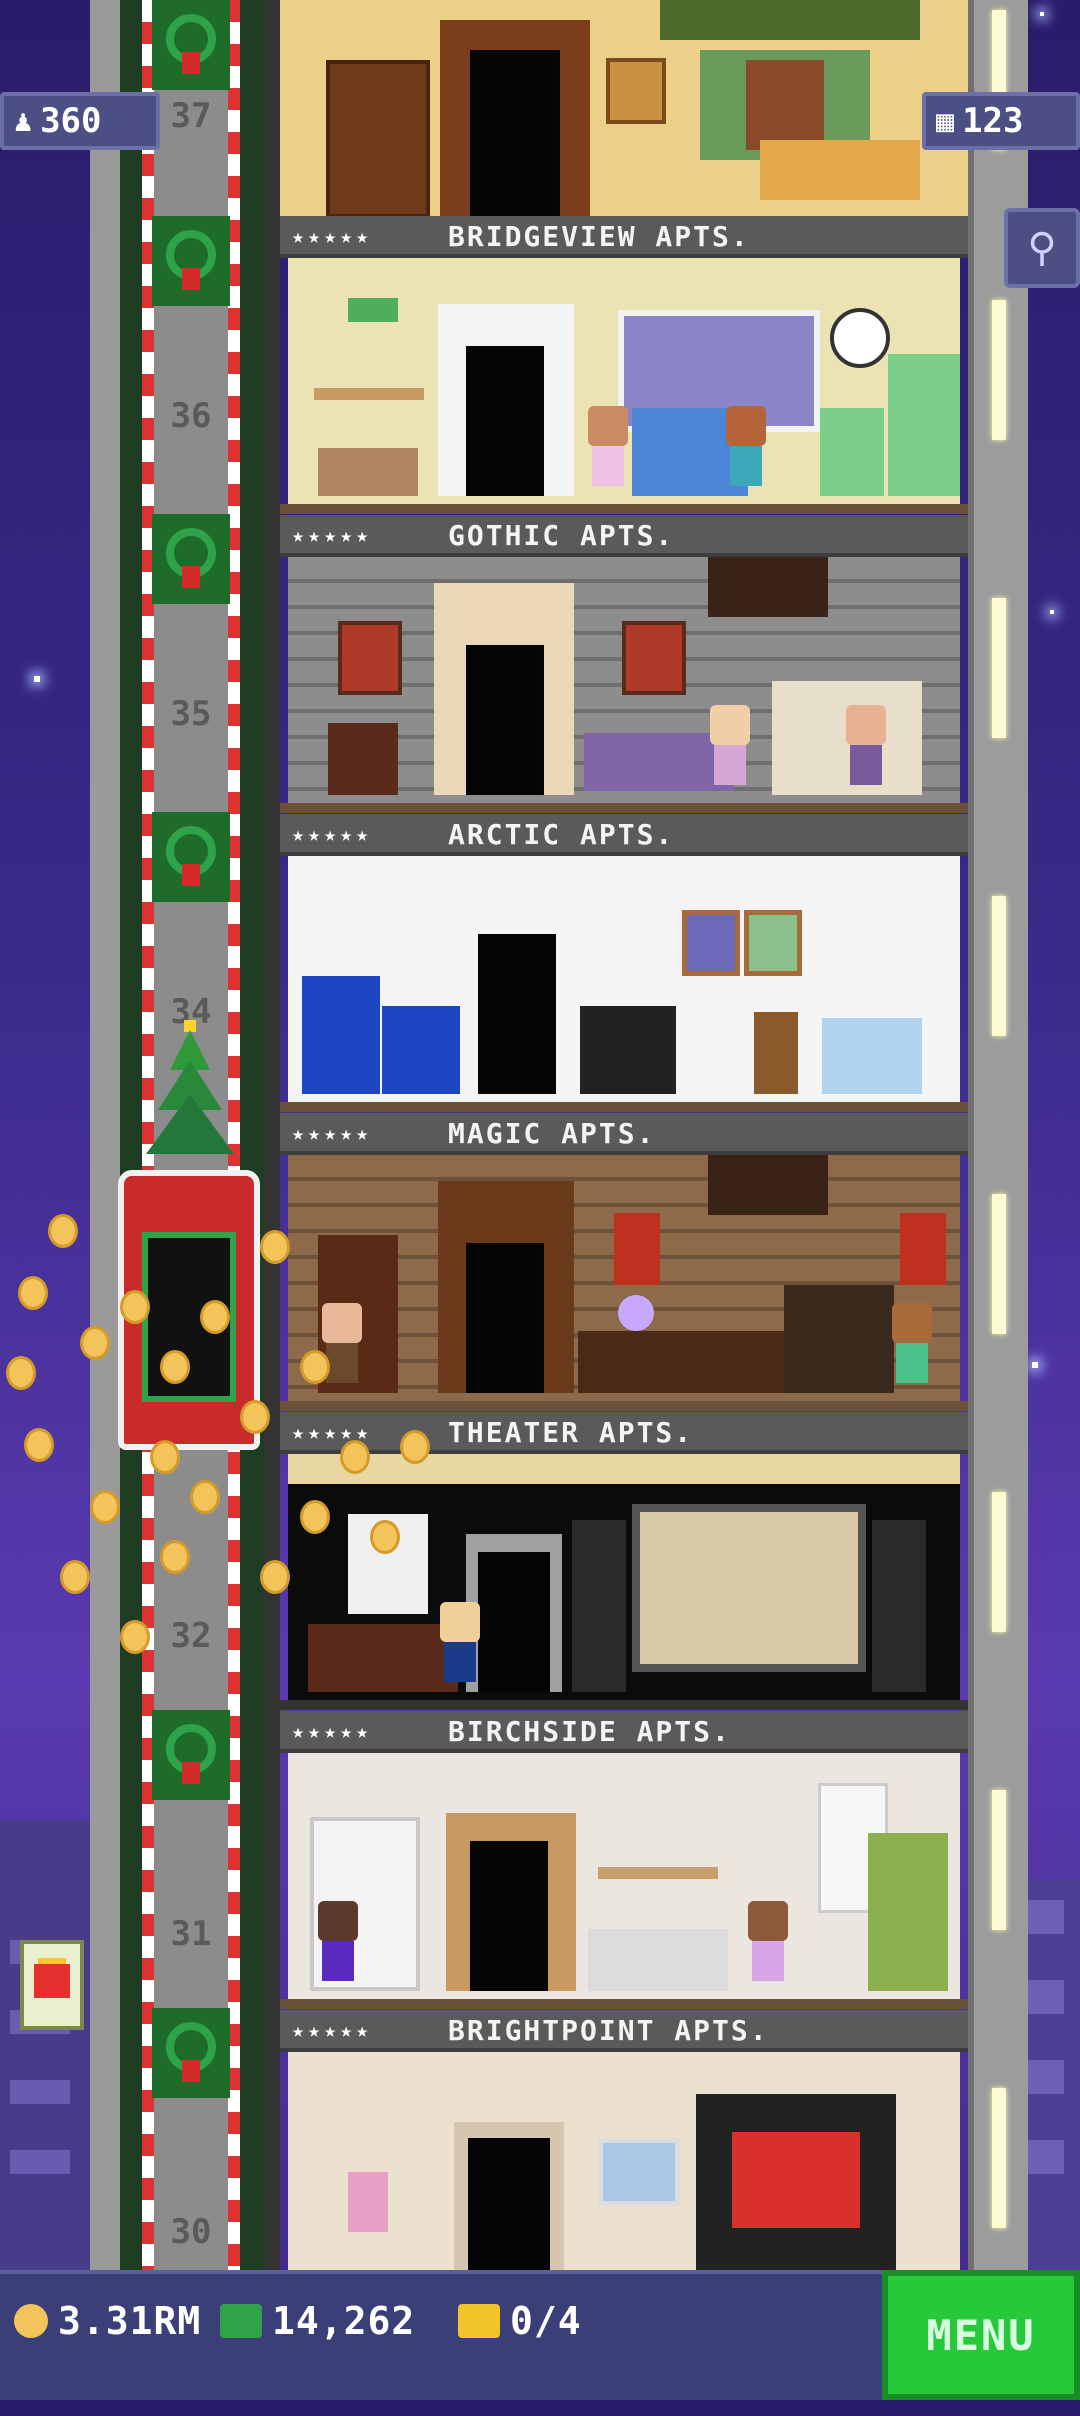 The height and width of the screenshot is (2416, 1080). I want to click on floor-name: BIRCHSIDE APTS., so click(589, 1731).